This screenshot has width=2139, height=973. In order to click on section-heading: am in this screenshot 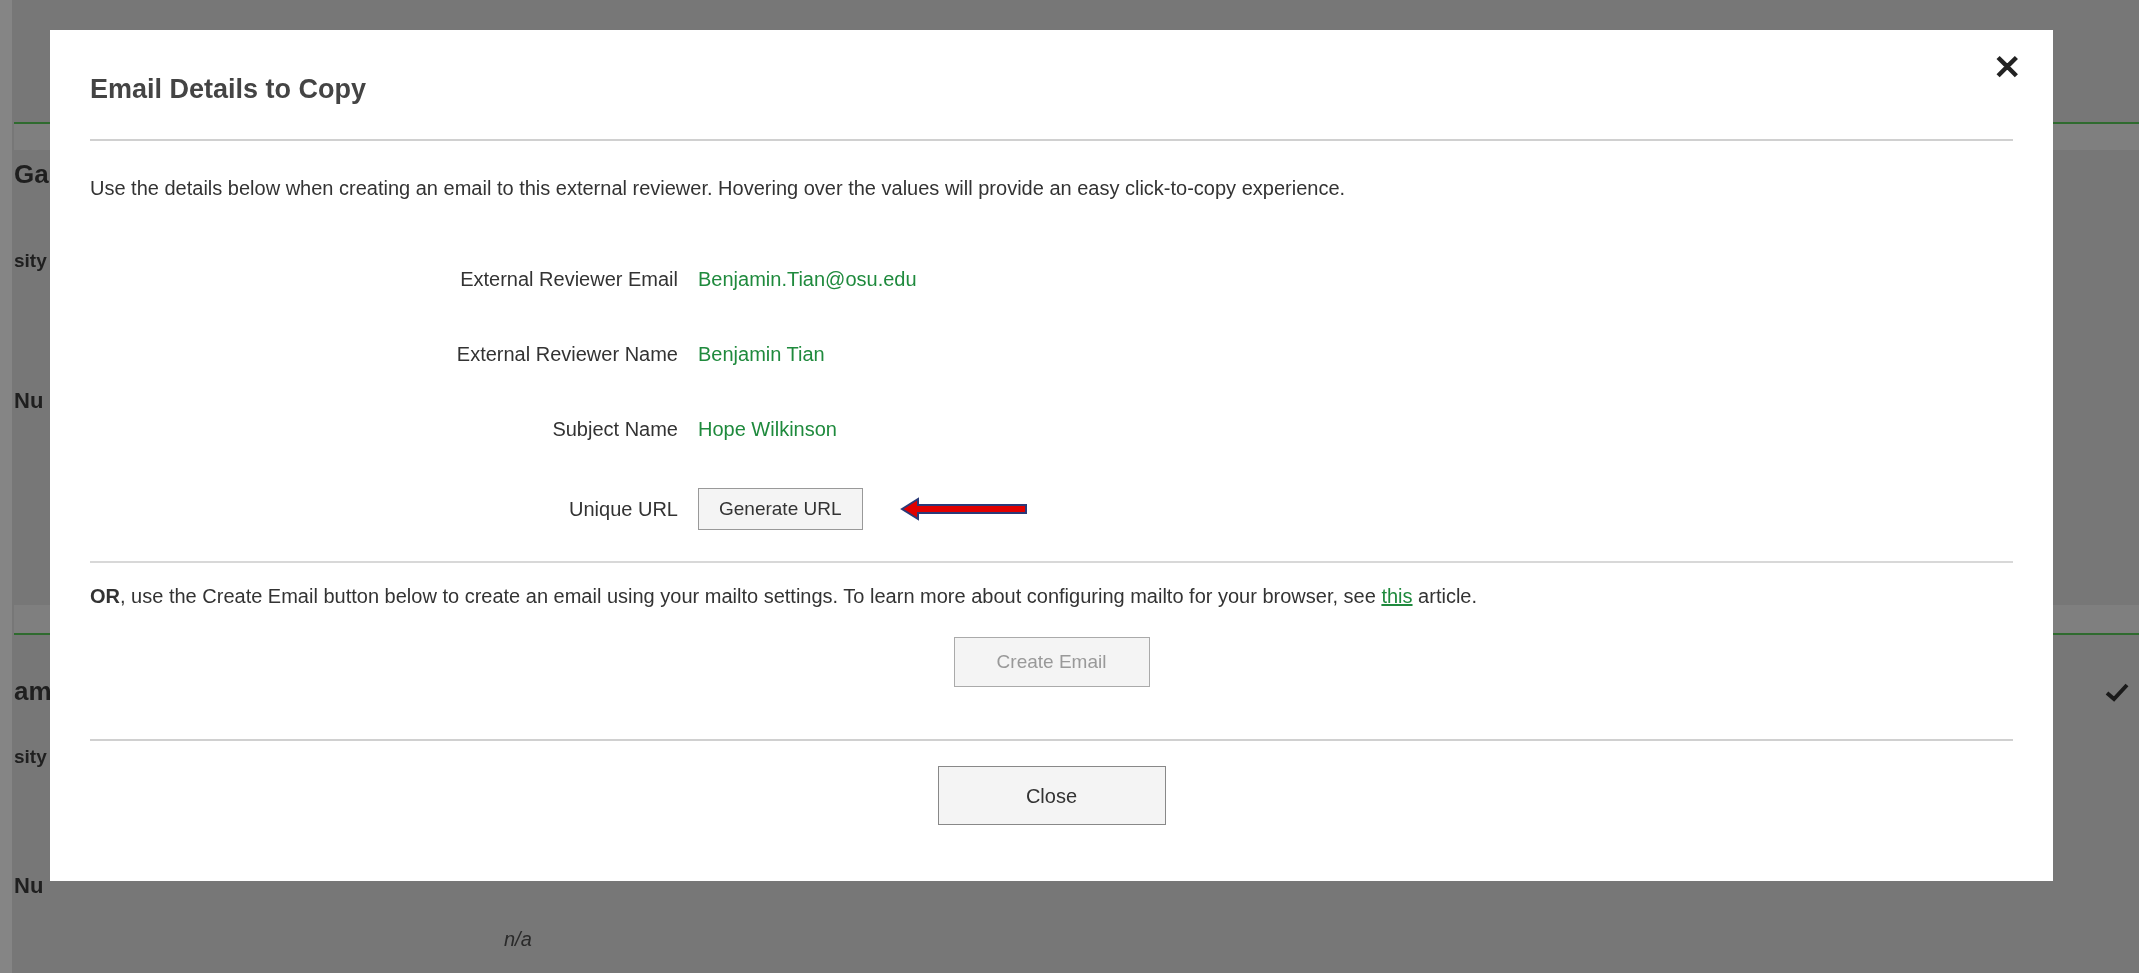, I will do `click(33, 691)`.